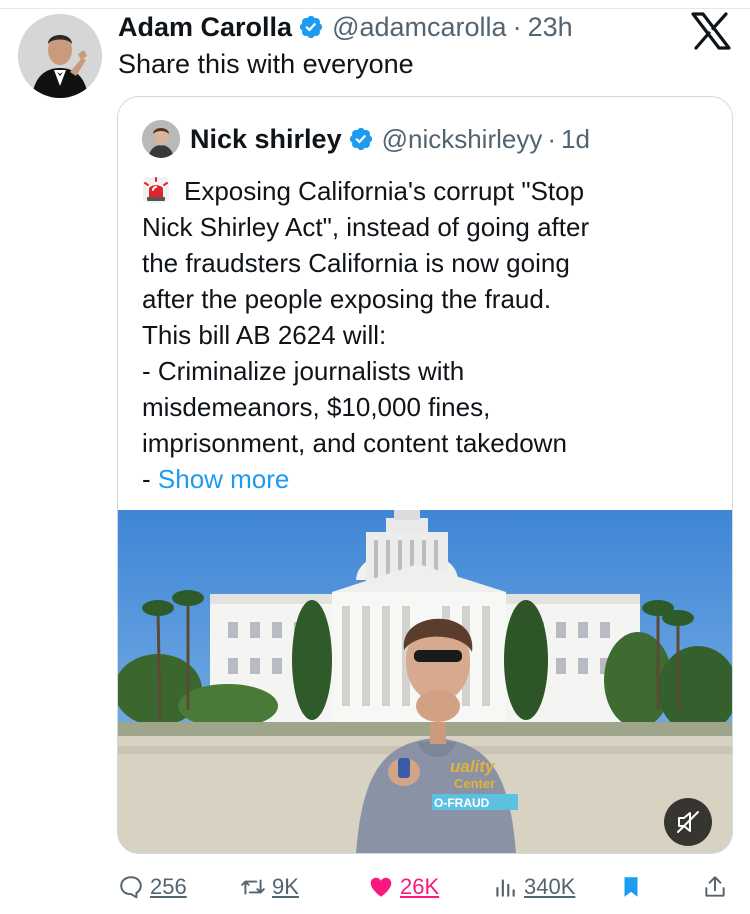 This screenshot has height=914, width=750. What do you see at coordinates (285, 886) in the screenshot?
I see `repost-count: 9K` at bounding box center [285, 886].